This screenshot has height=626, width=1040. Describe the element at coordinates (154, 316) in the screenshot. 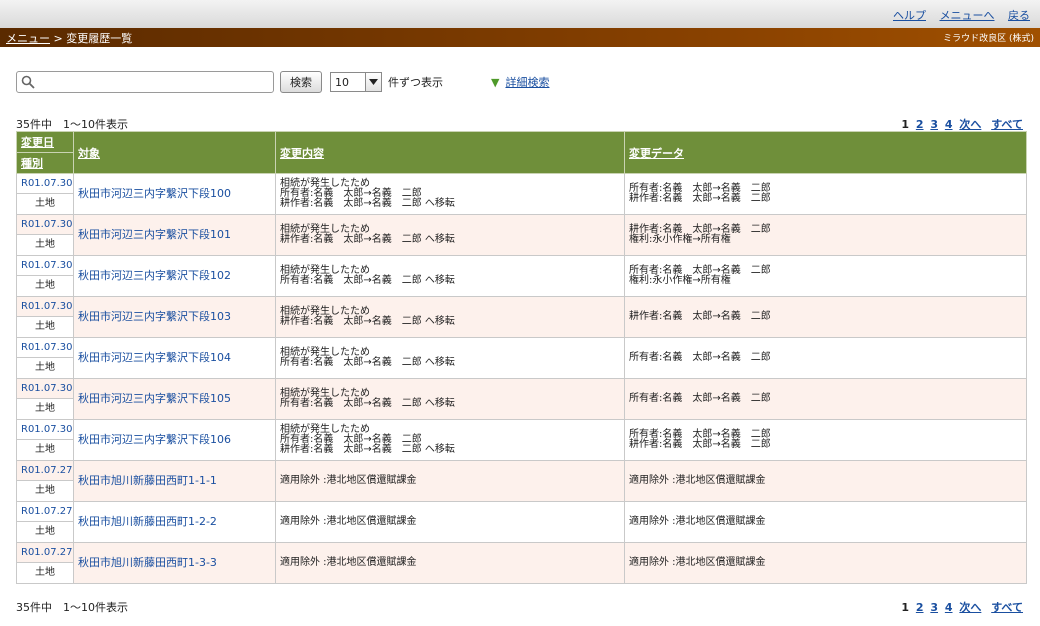

I see `target-link: 秋田市河辺三内字繋沢下段103` at that location.